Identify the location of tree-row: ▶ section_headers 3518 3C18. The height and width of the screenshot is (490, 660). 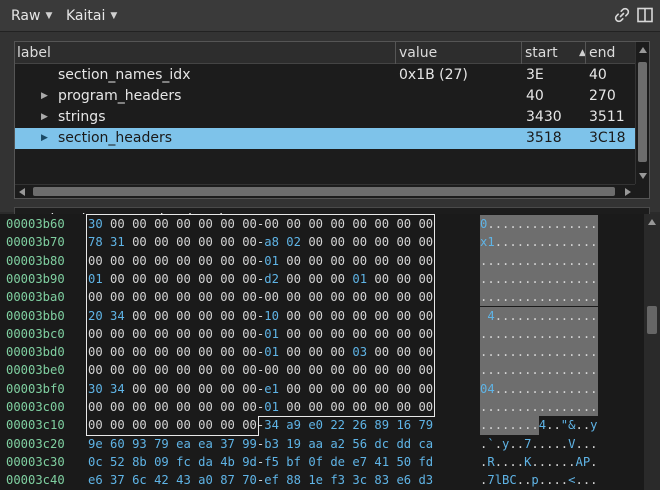
(325, 138).